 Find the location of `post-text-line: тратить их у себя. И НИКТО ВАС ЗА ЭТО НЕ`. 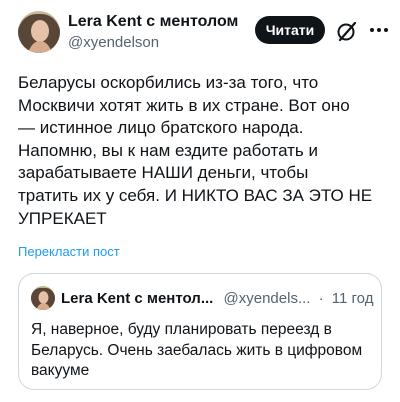

post-text-line: тратить их у себя. И НИКТО ВАС ЗА ЭТО НЕ is located at coordinates (195, 195).